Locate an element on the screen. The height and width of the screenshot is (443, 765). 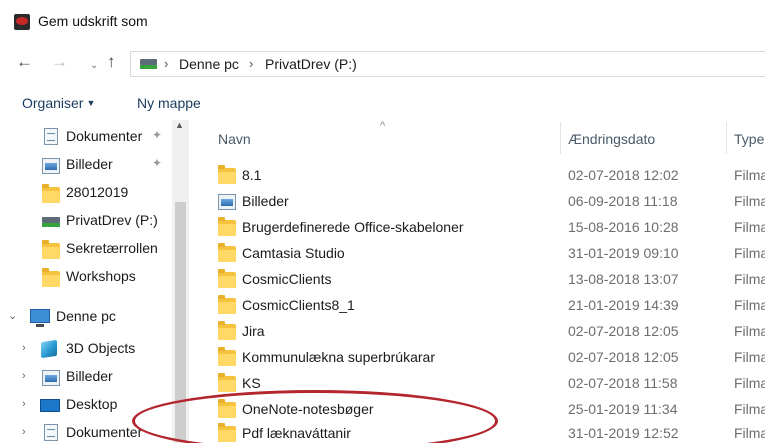
sidebar-item-billeder-pc: › Billeder is located at coordinates (85, 377).